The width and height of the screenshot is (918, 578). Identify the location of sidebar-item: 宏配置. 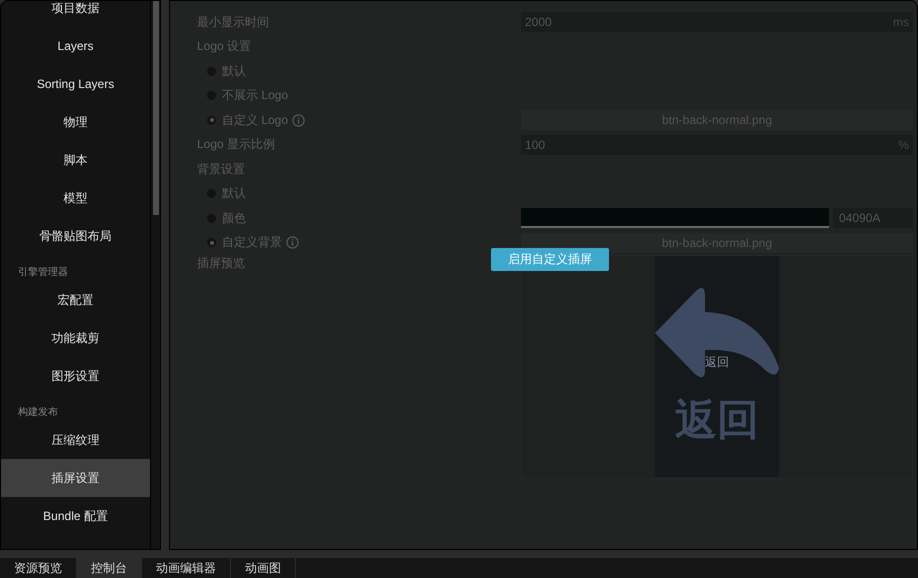
(75, 300).